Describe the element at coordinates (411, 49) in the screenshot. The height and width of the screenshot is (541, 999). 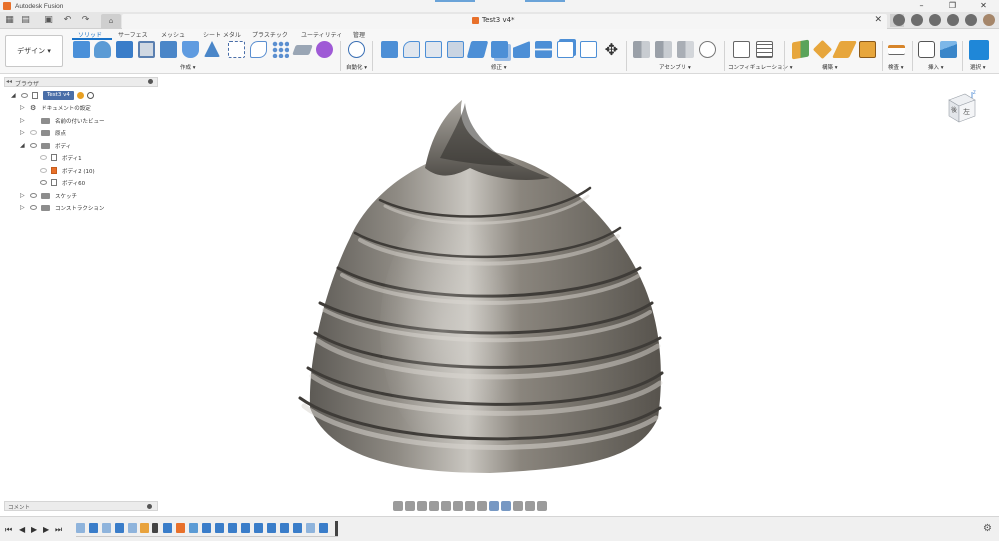
I see `fillet-icon` at that location.